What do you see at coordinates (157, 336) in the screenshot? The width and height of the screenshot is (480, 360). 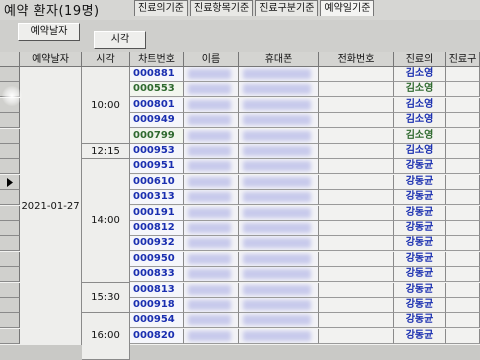 I see `chart-number-cell: 000820` at bounding box center [157, 336].